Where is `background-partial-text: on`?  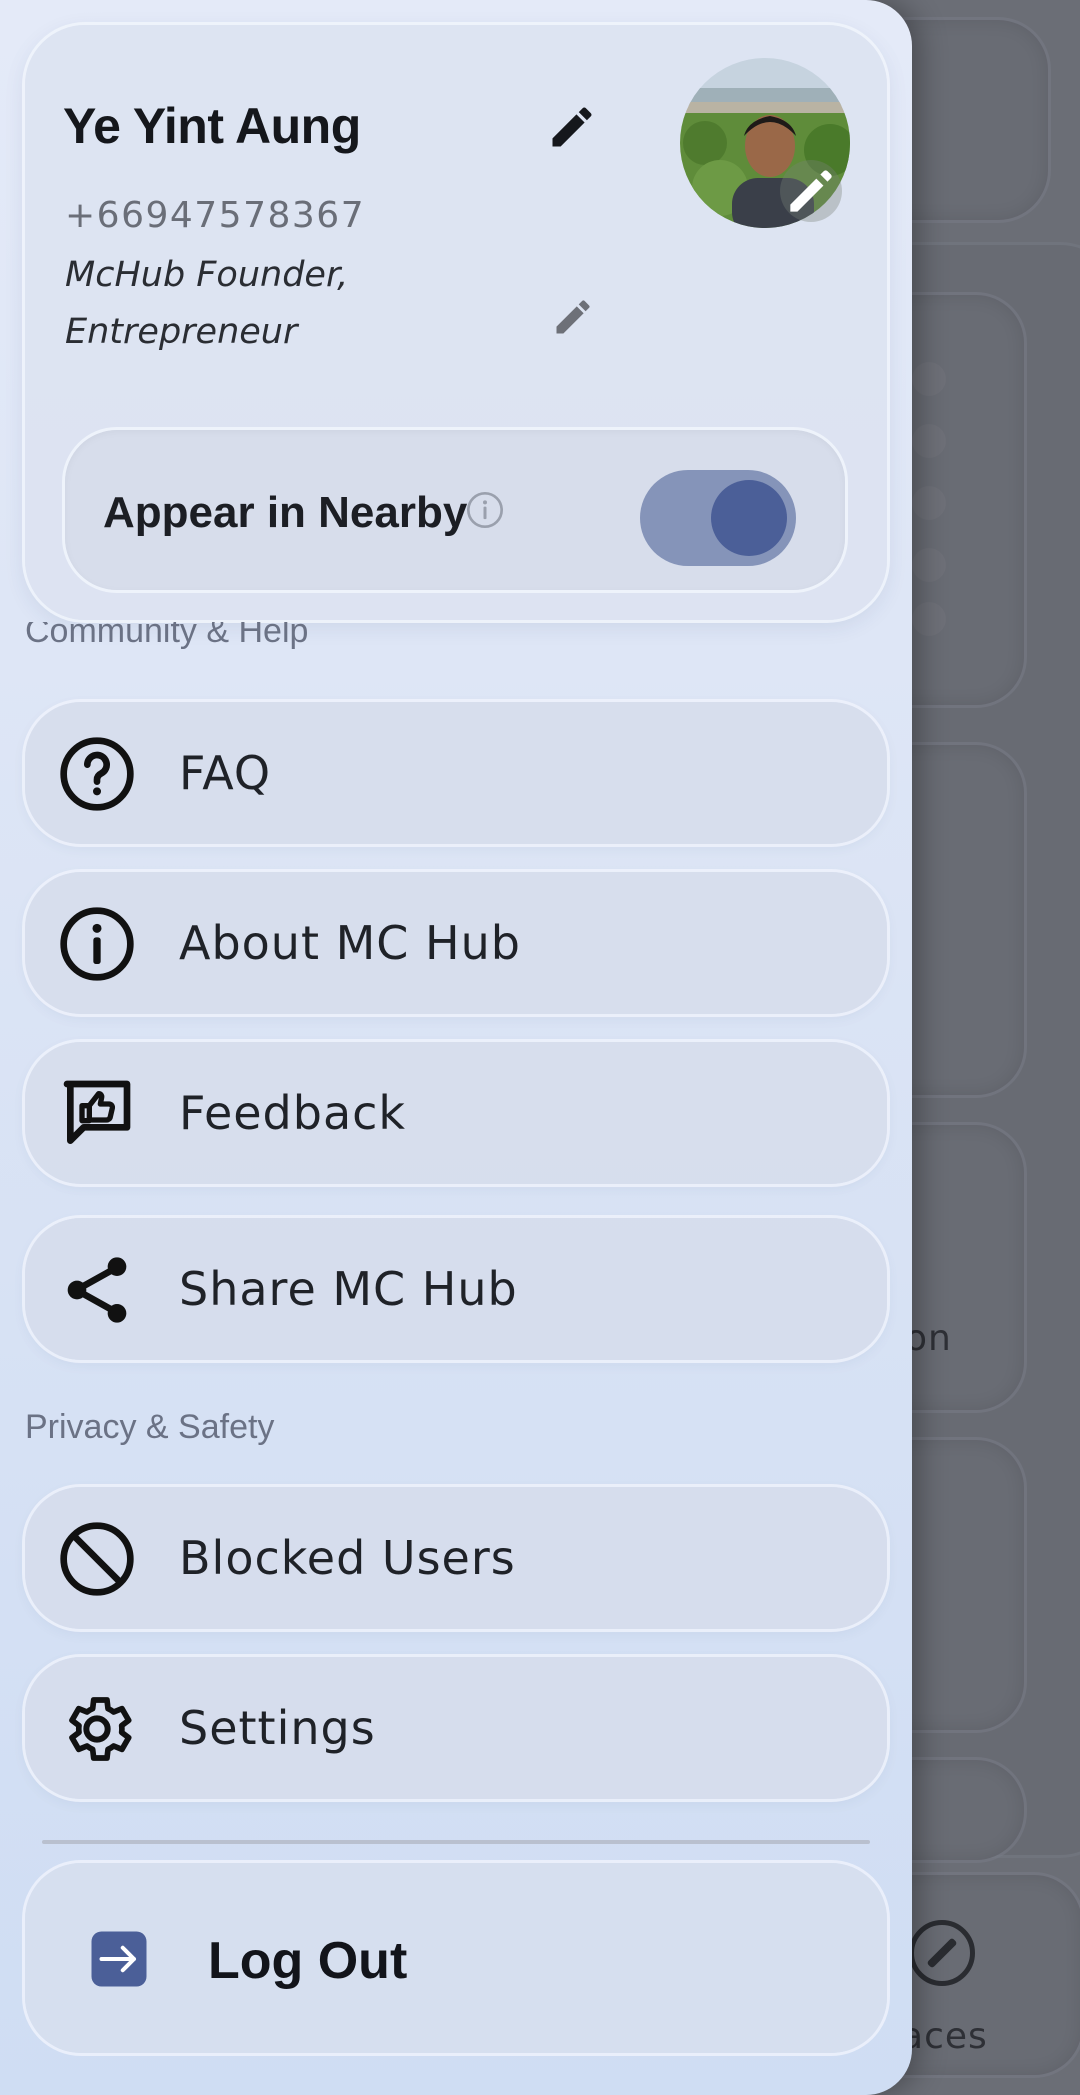 background-partial-text: on is located at coordinates (928, 1338).